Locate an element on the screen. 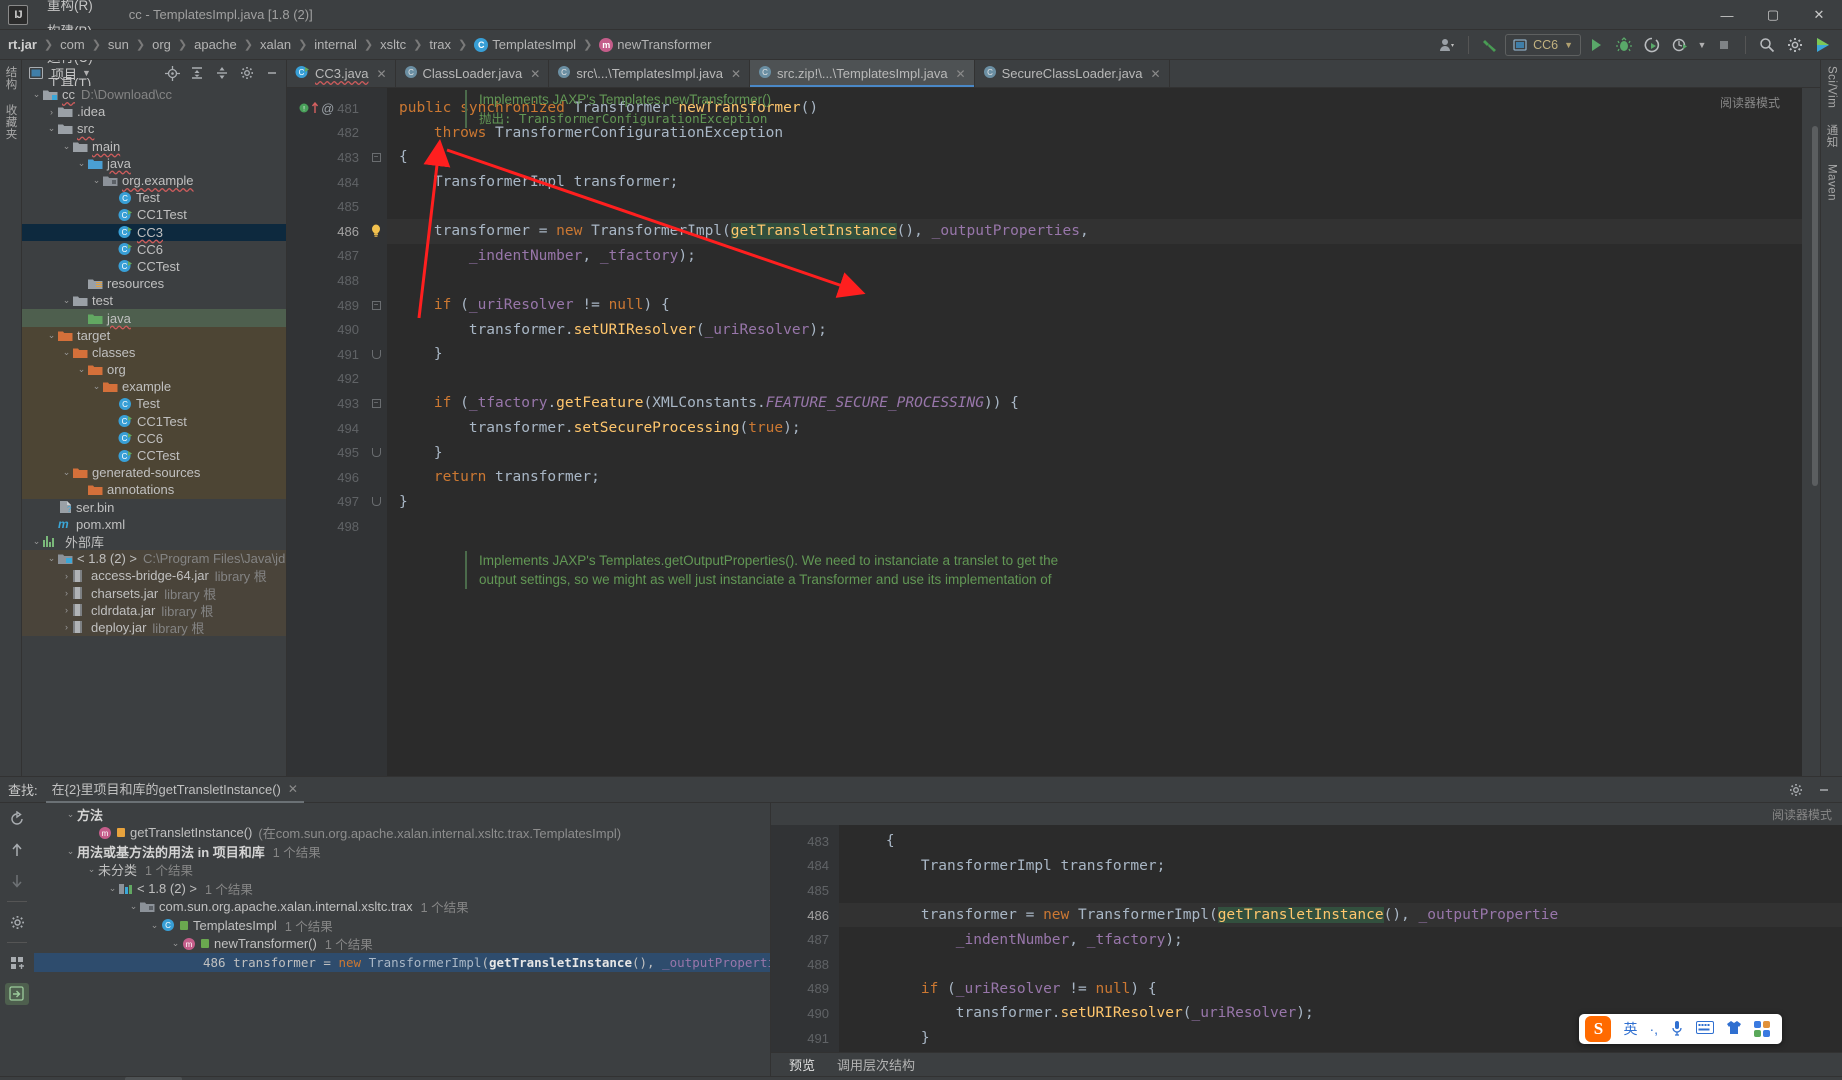  ime-language-label: 英 is located at coordinates (1630, 1029).